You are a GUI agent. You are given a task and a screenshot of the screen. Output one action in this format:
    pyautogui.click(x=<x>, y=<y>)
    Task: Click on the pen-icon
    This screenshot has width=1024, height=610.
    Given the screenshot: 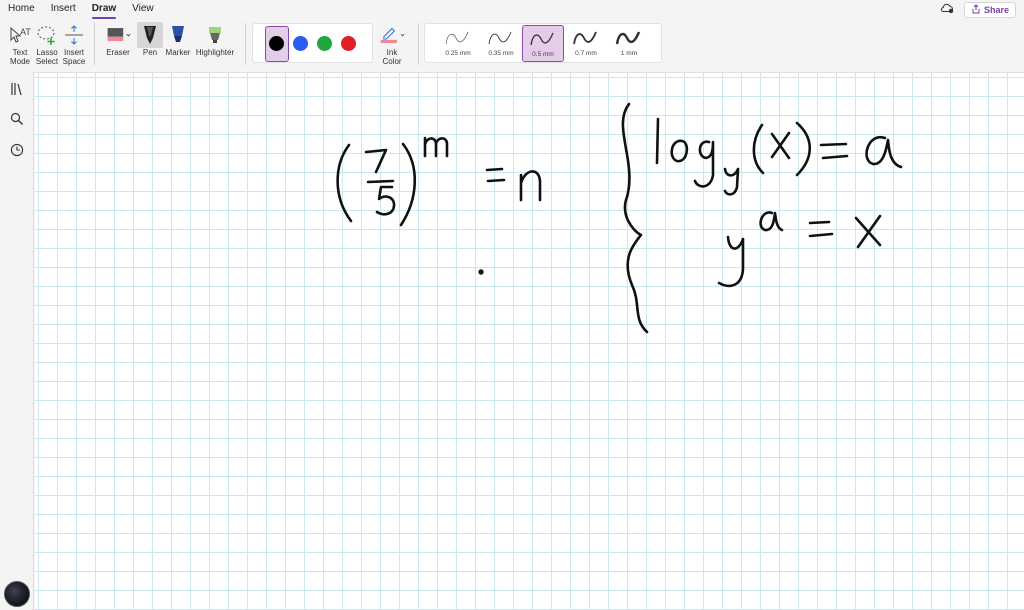 What is the action you would take?
    pyautogui.click(x=150, y=35)
    